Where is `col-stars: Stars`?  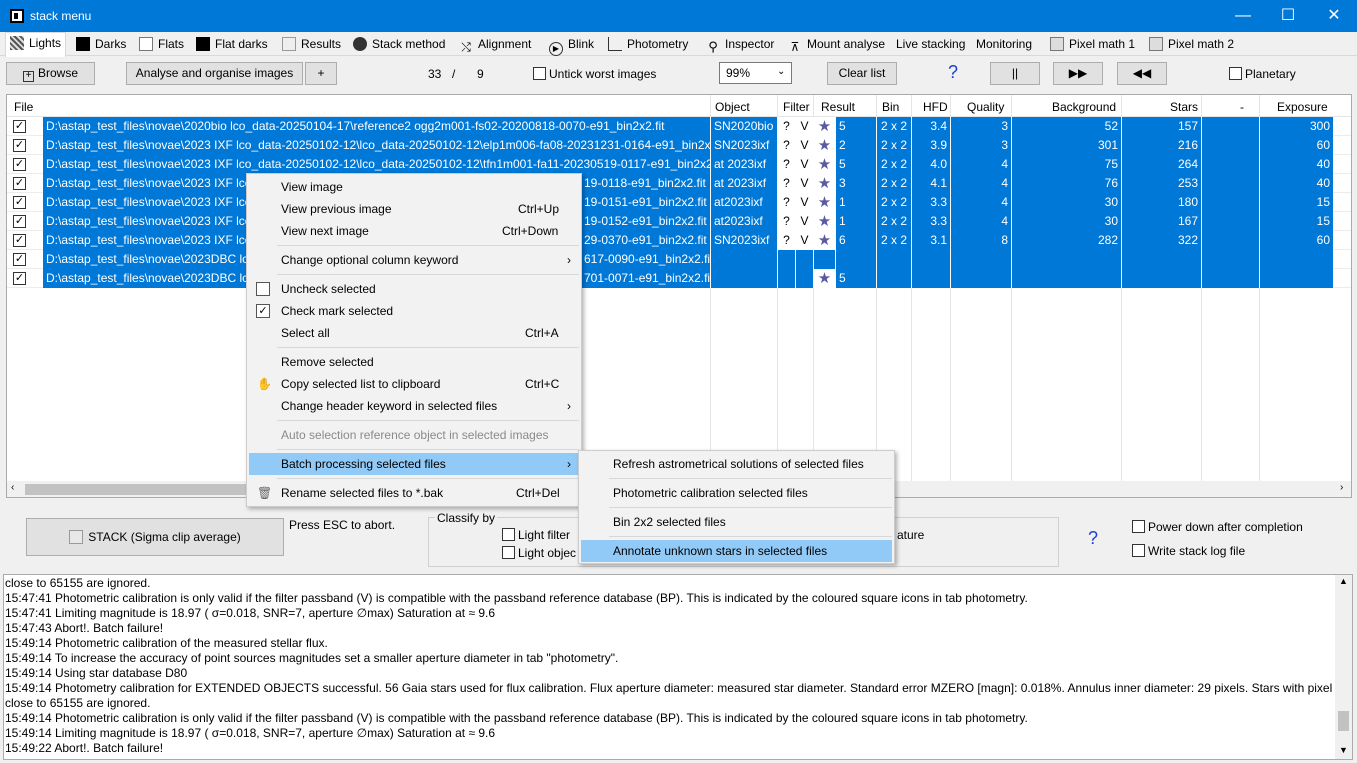 col-stars: Stars is located at coordinates (1184, 107).